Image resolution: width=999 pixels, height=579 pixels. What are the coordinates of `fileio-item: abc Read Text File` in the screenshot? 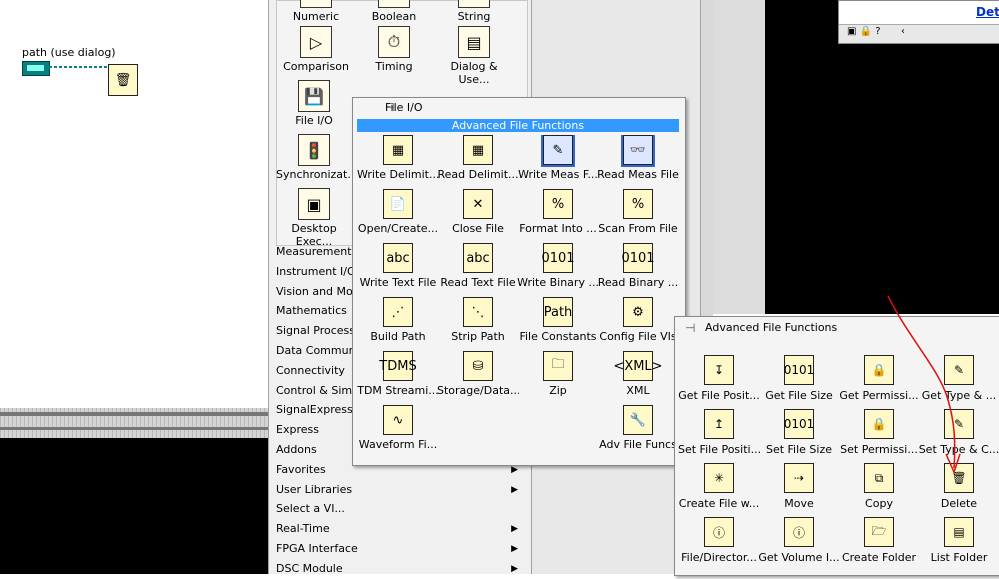 It's located at (478, 266).